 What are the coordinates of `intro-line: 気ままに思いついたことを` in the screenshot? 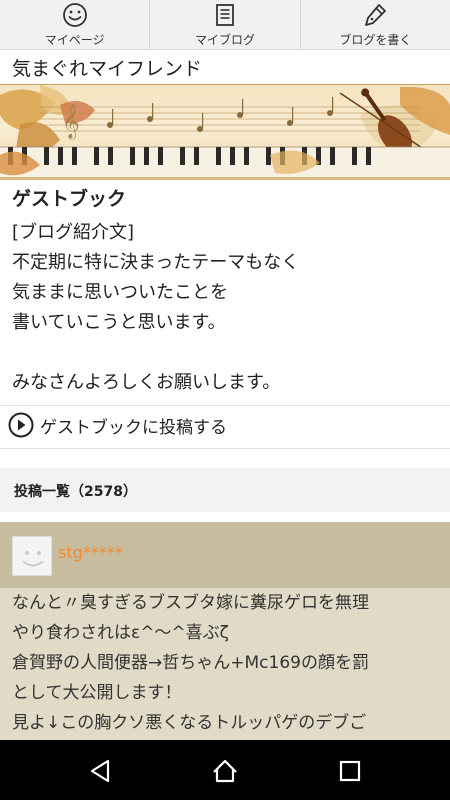 It's located at (120, 292).